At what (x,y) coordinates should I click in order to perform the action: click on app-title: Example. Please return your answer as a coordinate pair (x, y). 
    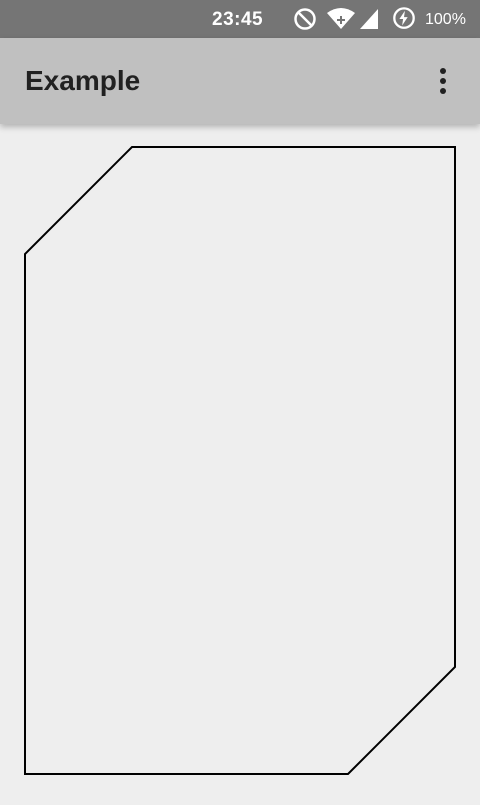
    Looking at the image, I should click on (83, 80).